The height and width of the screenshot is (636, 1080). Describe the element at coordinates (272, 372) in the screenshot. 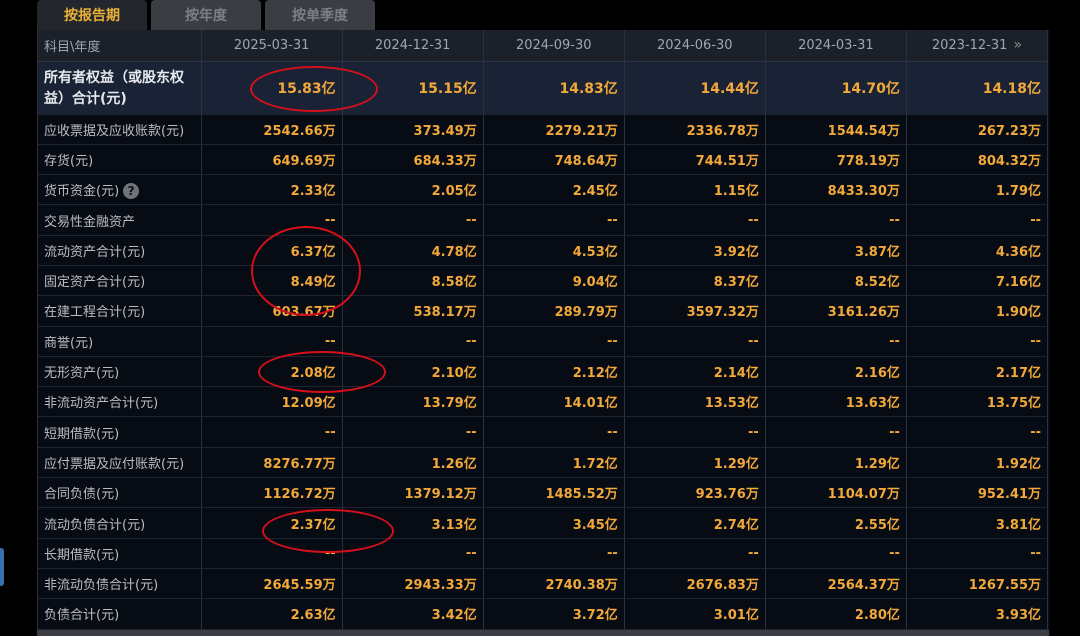

I see `table-cell: 2.08亿` at that location.